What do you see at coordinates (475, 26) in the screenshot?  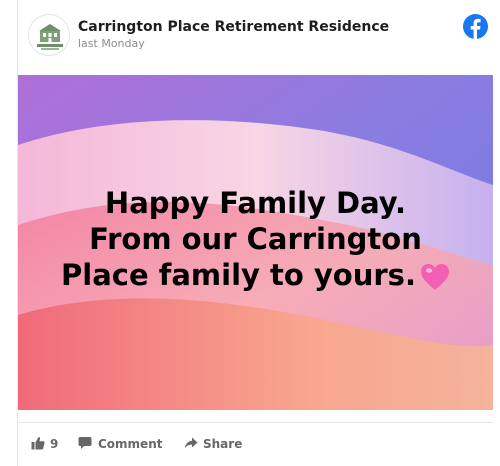 I see `facebook-icon` at bounding box center [475, 26].